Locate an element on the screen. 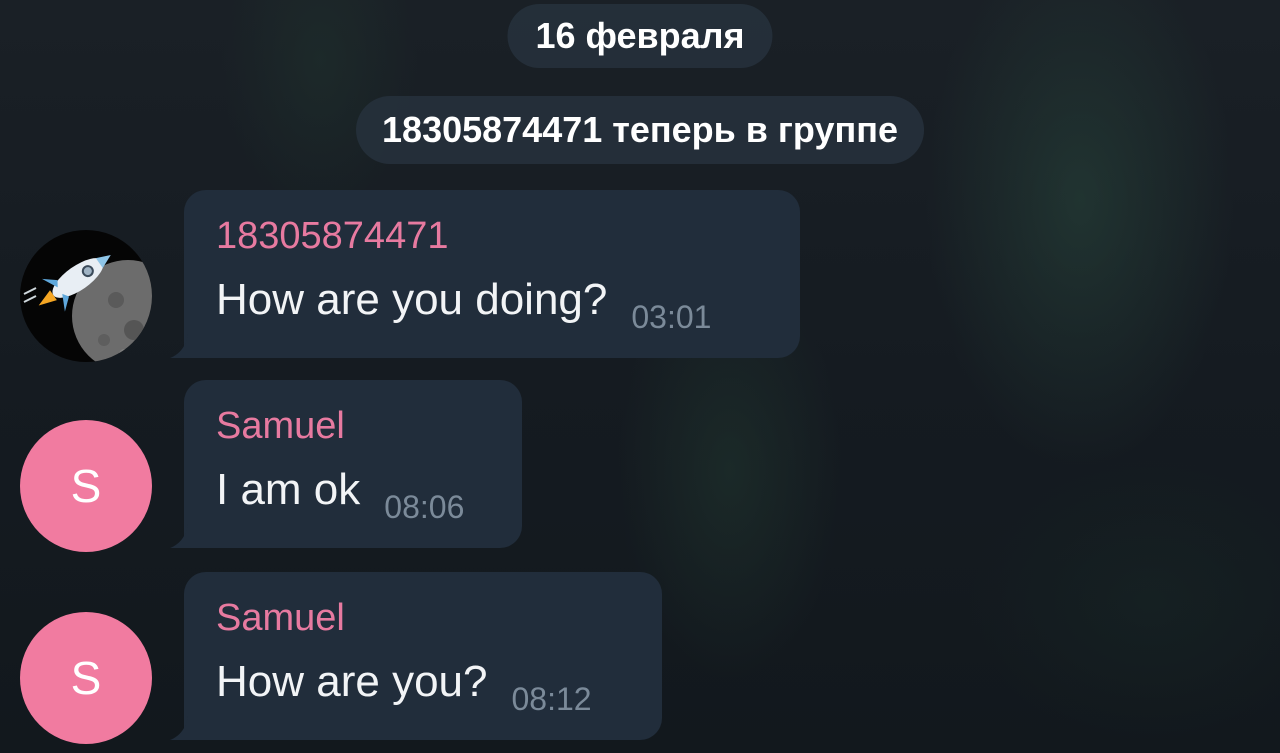  message-bubble: 18305874471 How are you doing? 03:01 is located at coordinates (485, 274).